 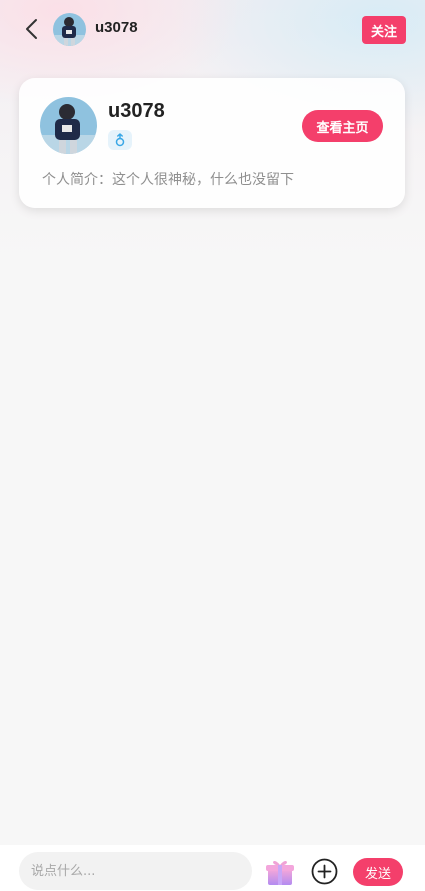 What do you see at coordinates (135, 871) in the screenshot?
I see `message-input` at bounding box center [135, 871].